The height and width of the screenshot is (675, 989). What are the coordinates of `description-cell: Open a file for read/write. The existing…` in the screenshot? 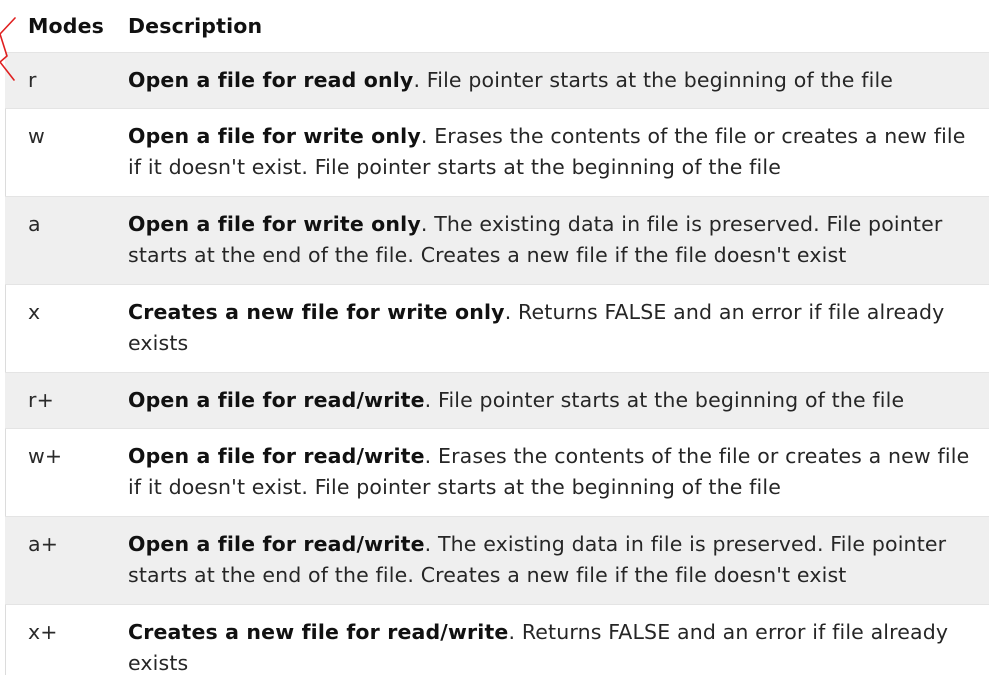 It's located at (547, 560).